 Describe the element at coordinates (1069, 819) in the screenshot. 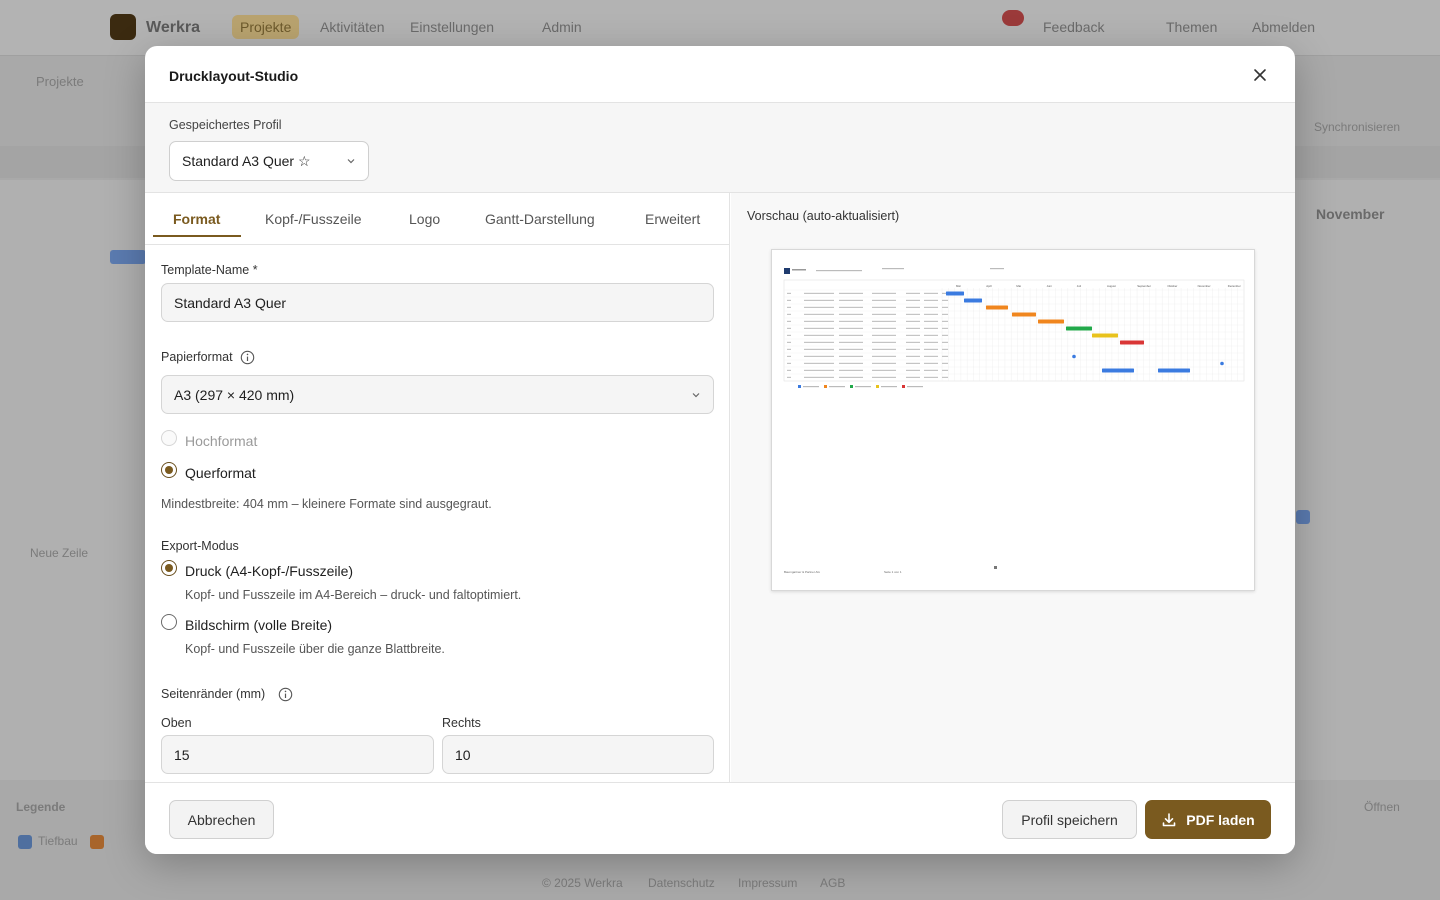

I see `save-profile-button: Profil speichern` at that location.